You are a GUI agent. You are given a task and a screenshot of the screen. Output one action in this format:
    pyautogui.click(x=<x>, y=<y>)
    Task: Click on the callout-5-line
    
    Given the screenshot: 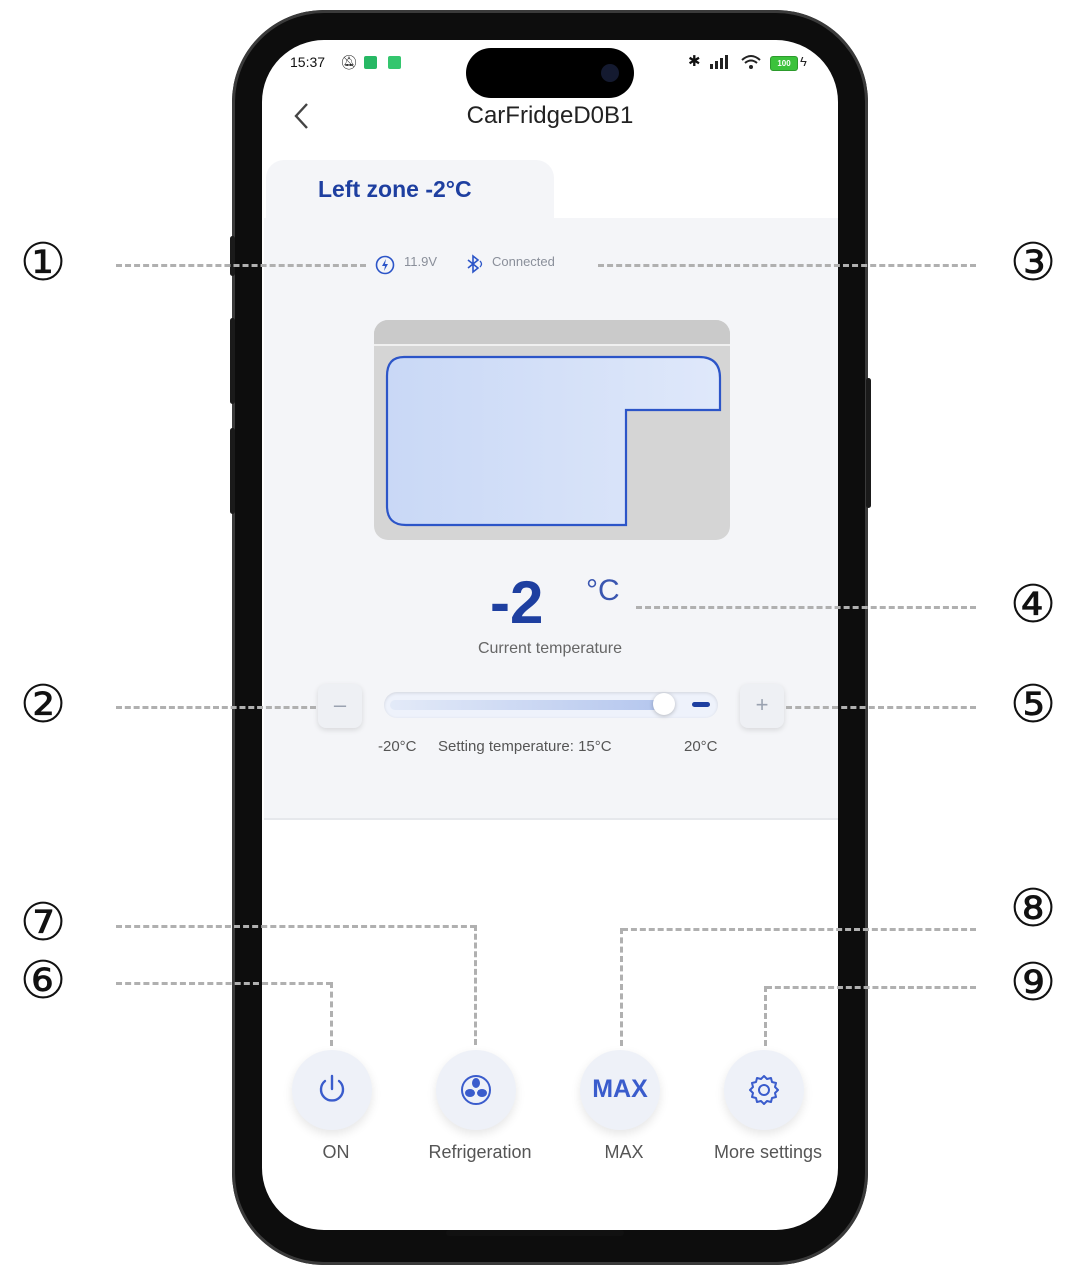 What is the action you would take?
    pyautogui.click(x=881, y=707)
    